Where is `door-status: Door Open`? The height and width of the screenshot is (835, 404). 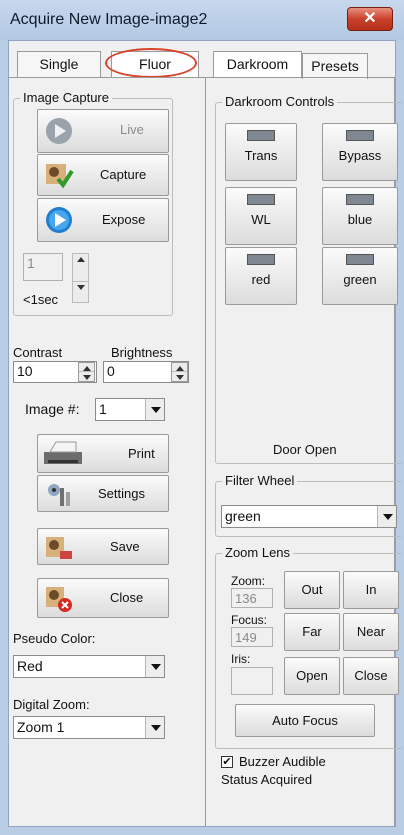 door-status: Door Open is located at coordinates (305, 449).